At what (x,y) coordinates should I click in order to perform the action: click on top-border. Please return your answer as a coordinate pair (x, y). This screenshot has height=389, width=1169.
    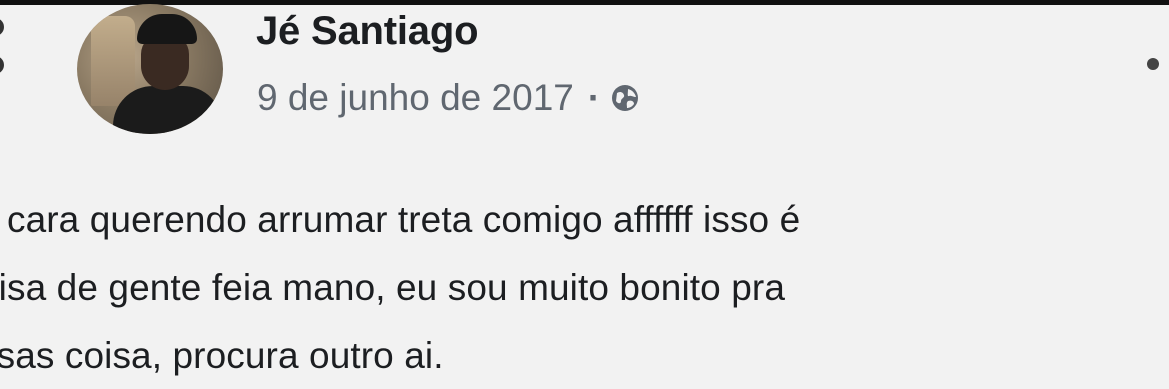
    Looking at the image, I should click on (584, 2).